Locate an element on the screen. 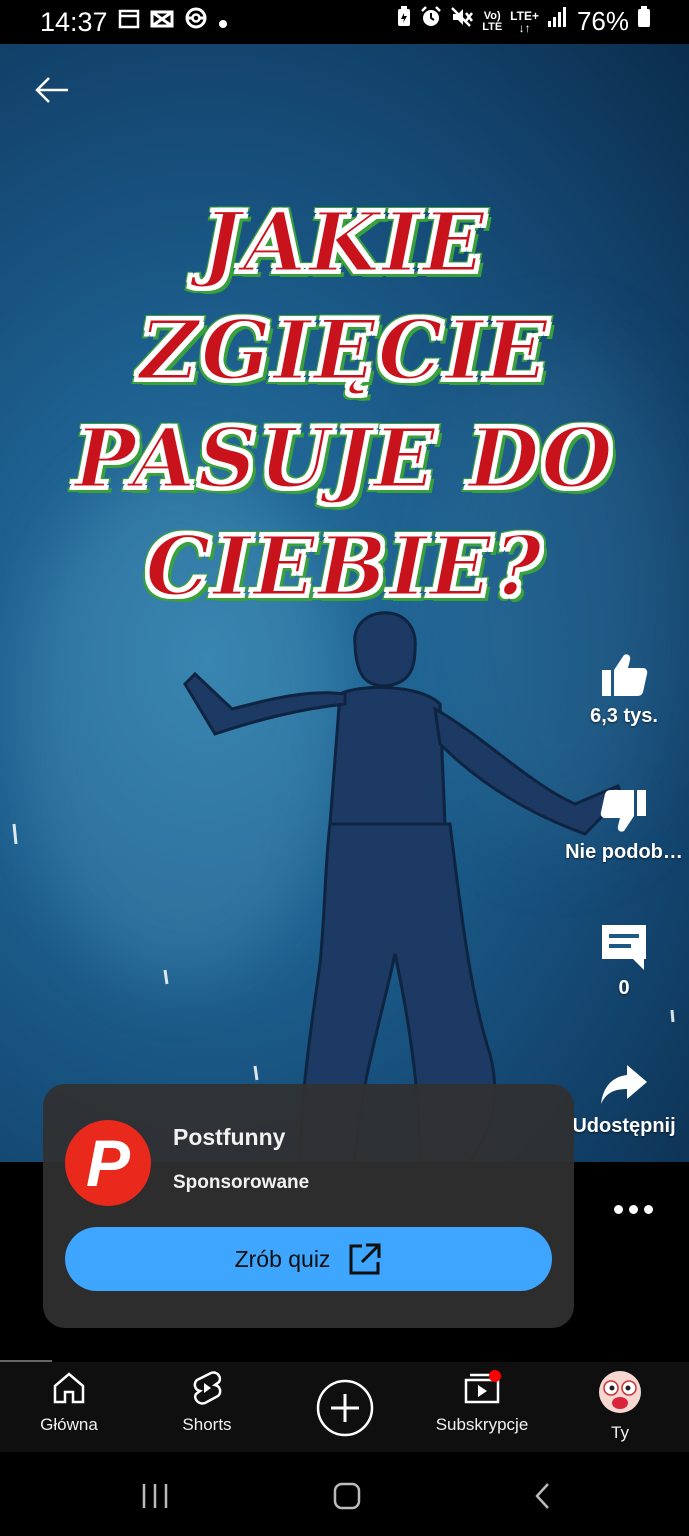  back-button is located at coordinates (52, 90).